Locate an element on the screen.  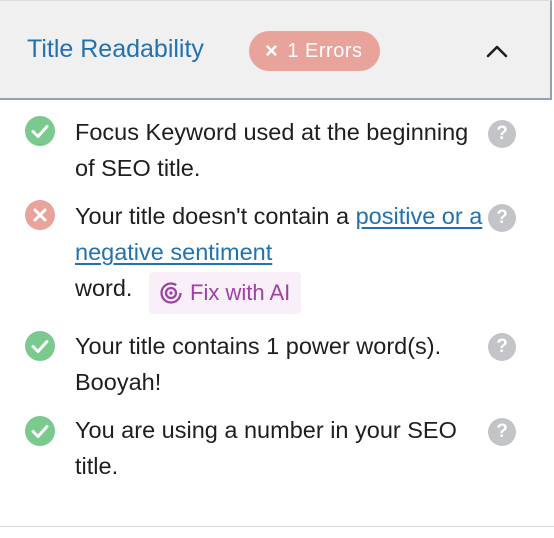
check-fail-icon is located at coordinates (40, 215).